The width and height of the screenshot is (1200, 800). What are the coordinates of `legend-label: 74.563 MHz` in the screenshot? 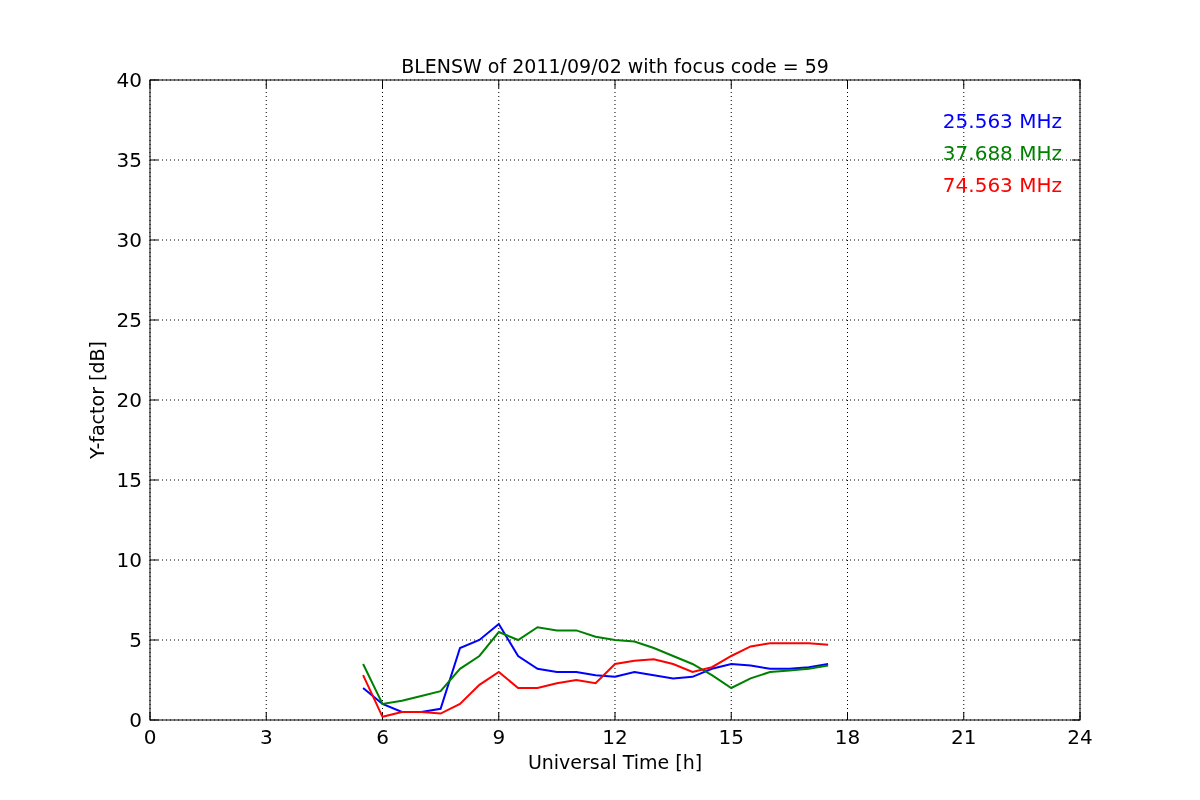 It's located at (1002, 185).